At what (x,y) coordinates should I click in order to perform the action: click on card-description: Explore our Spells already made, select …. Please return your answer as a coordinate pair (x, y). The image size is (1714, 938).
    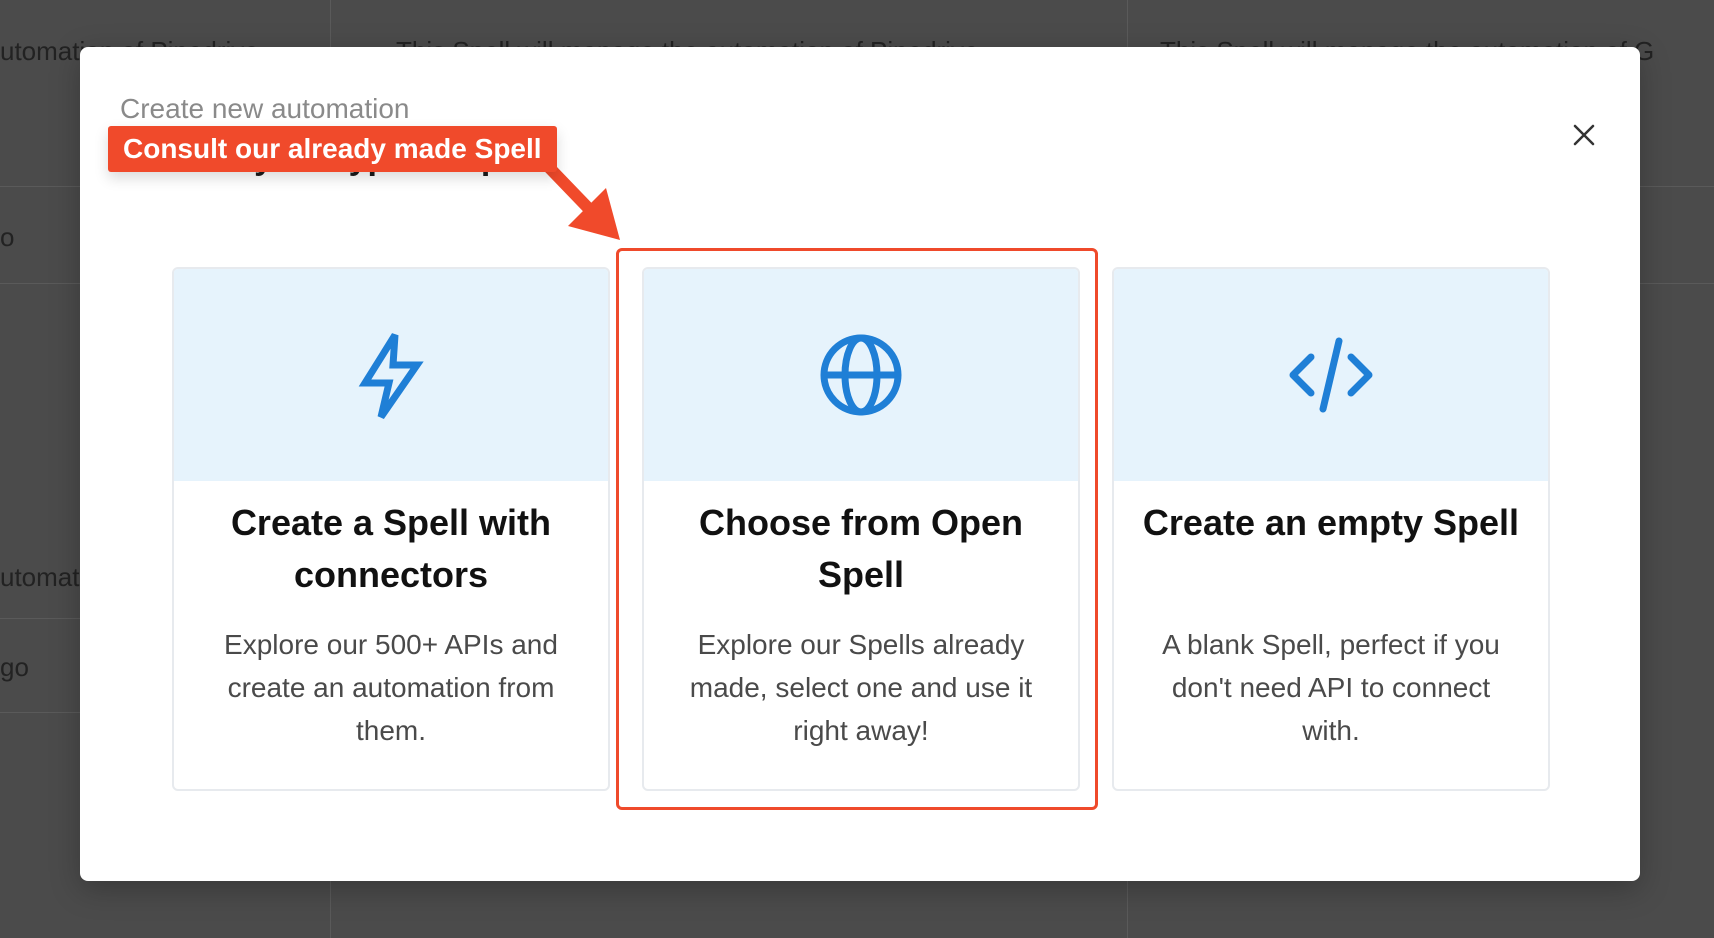
    Looking at the image, I should click on (861, 687).